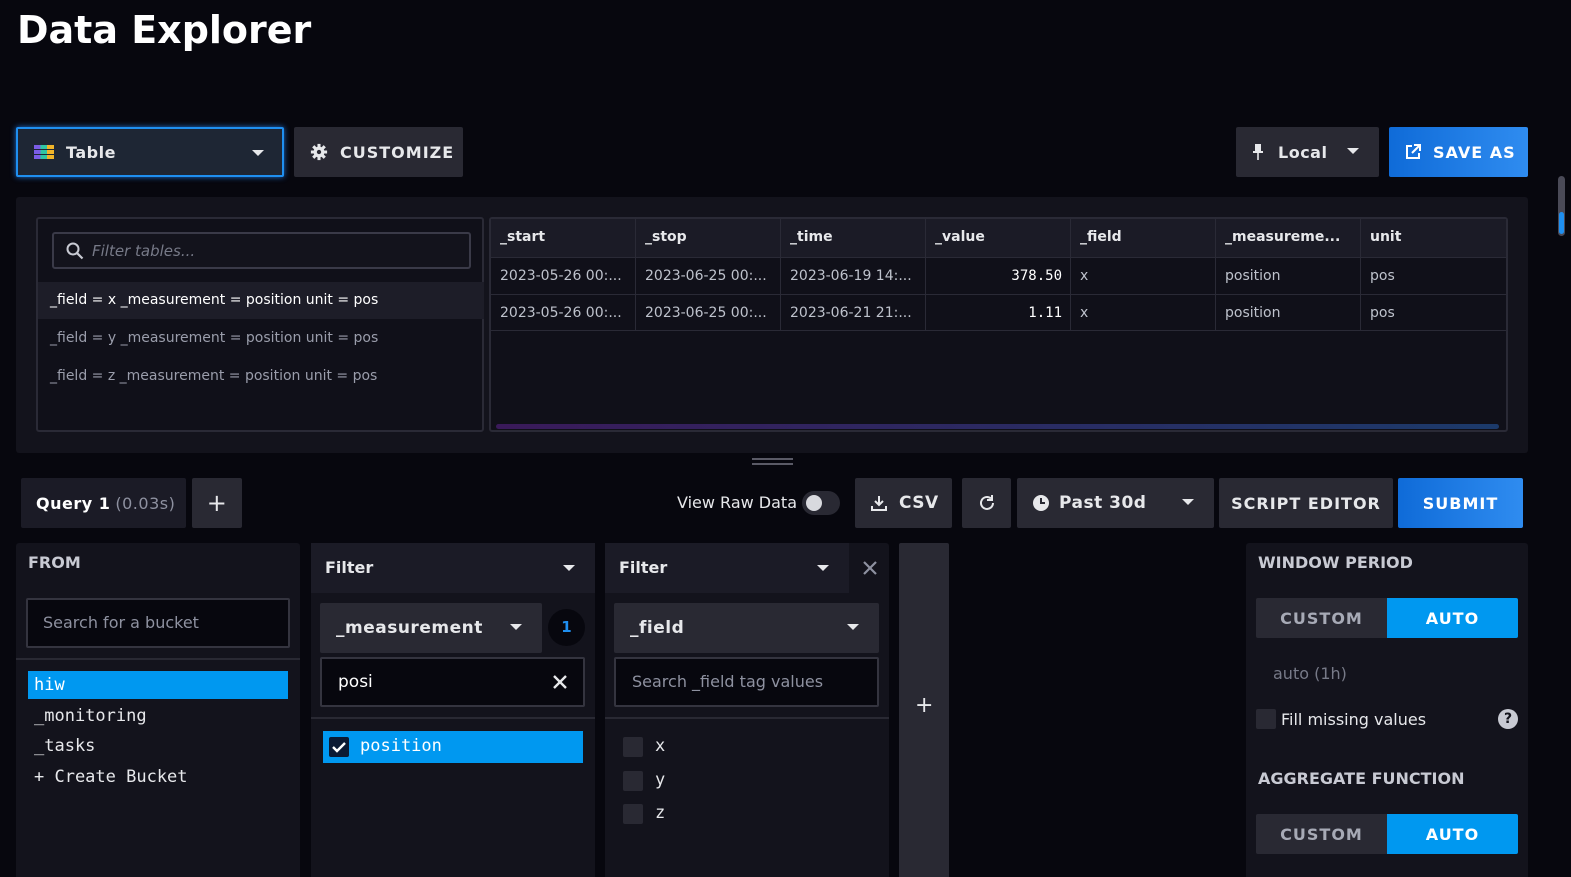 This screenshot has height=877, width=1571. I want to click on view-type-dropdown: Table, so click(150, 152).